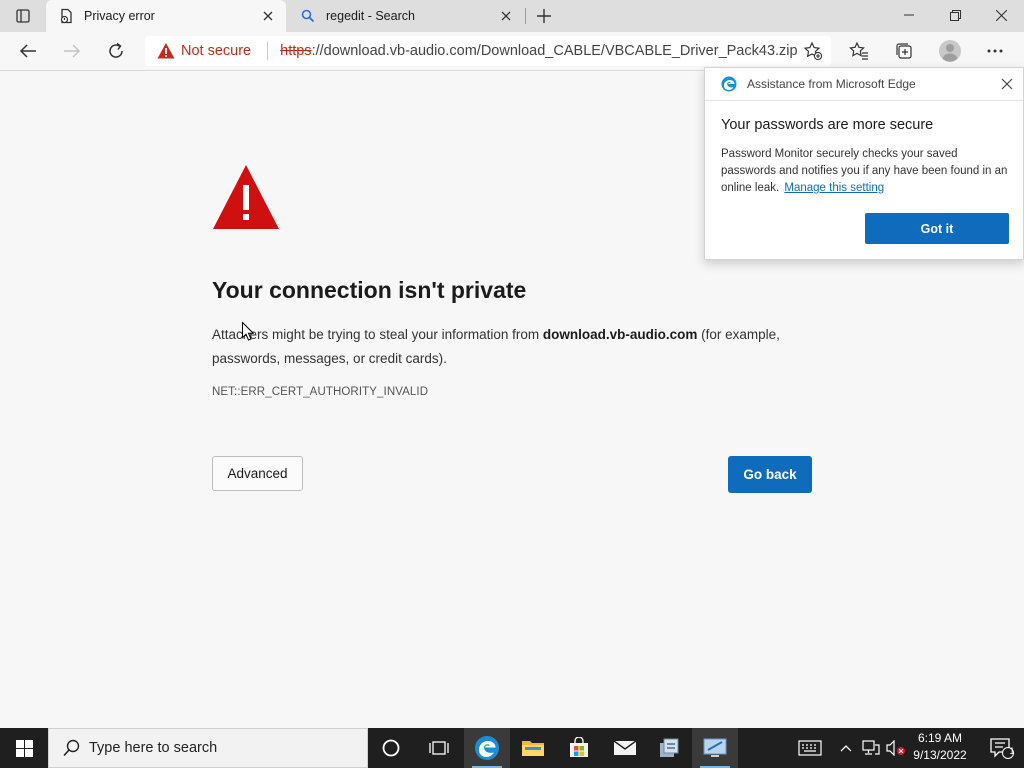 This screenshot has width=1024, height=768. Describe the element at coordinates (1012, 751) in the screenshot. I see `notification-count: 1` at that location.